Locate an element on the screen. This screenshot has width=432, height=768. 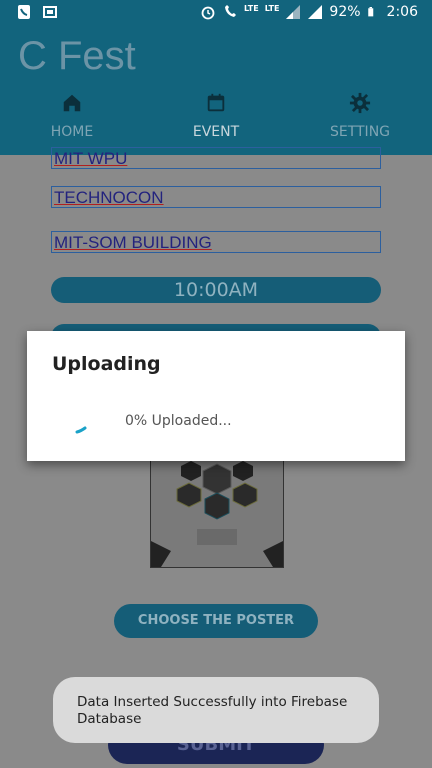
choose-poster-button: CHOOSE THE POSTER is located at coordinates (216, 621).